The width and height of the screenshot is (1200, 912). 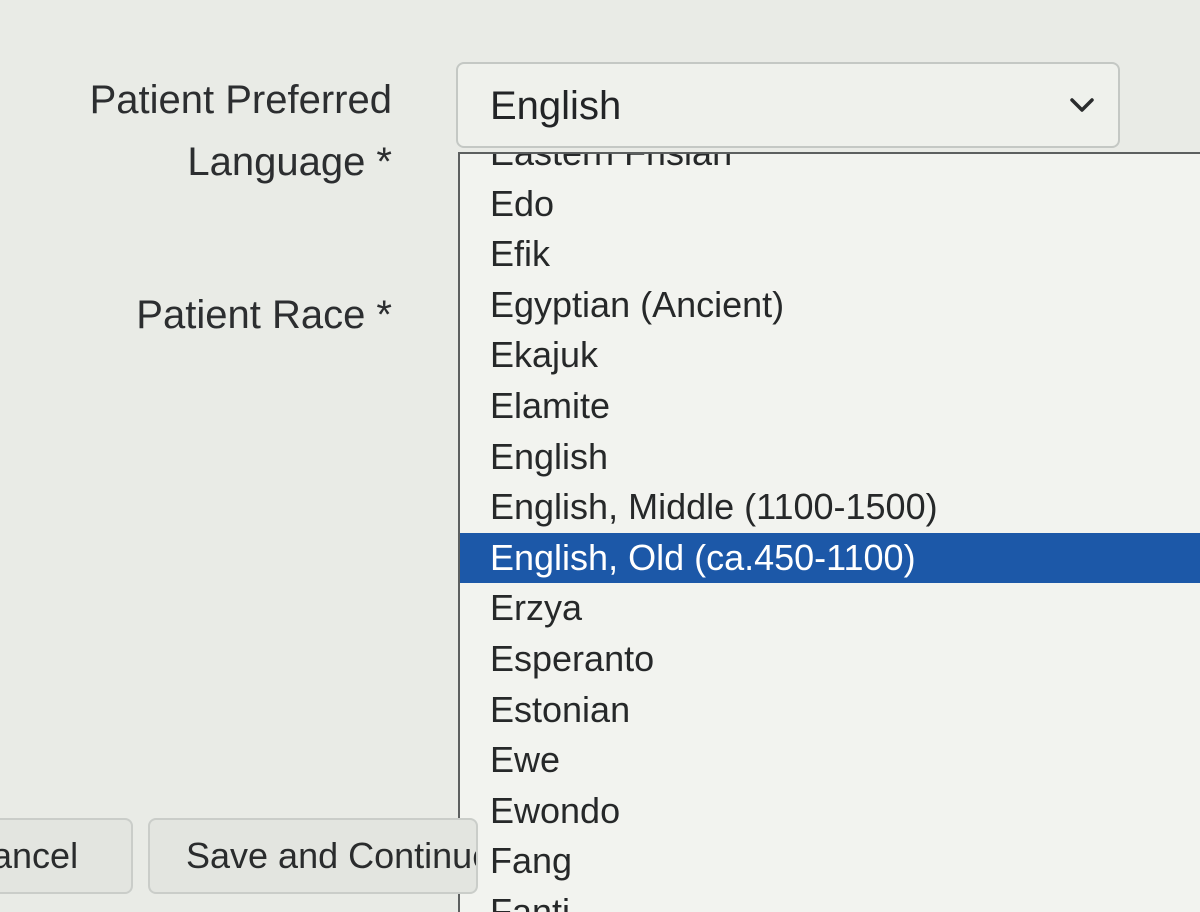 I want to click on language-field-label-required: Language *, so click(x=289, y=162).